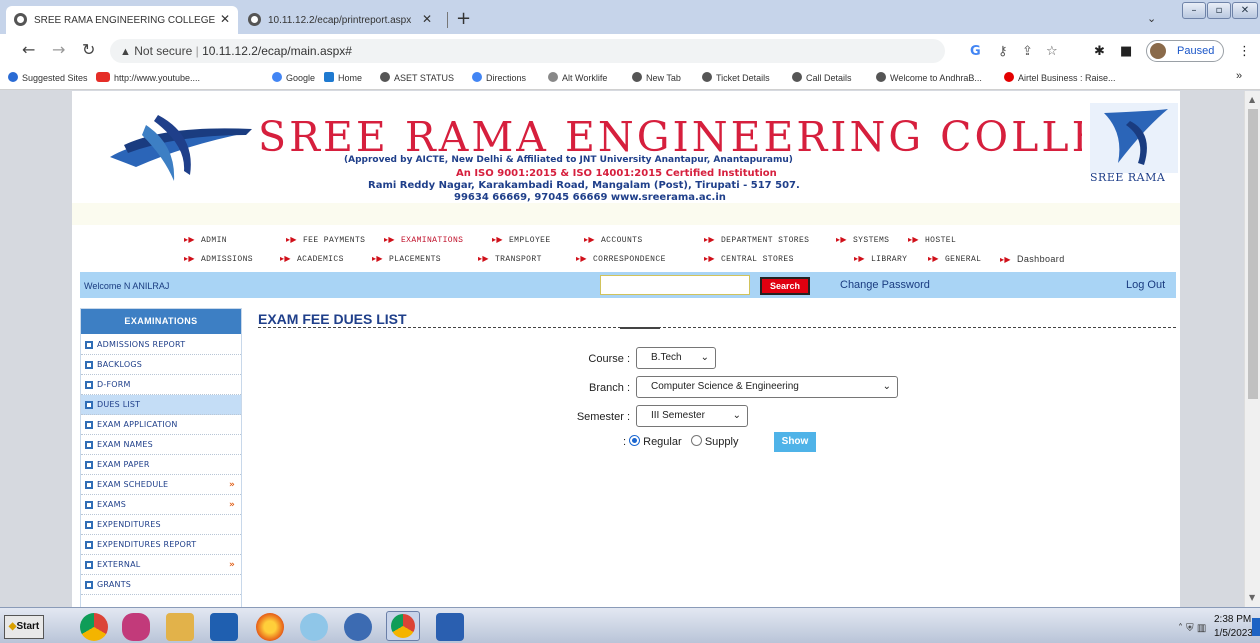  I want to click on welcome-text: Welcome N ANILRAJ, so click(127, 286).